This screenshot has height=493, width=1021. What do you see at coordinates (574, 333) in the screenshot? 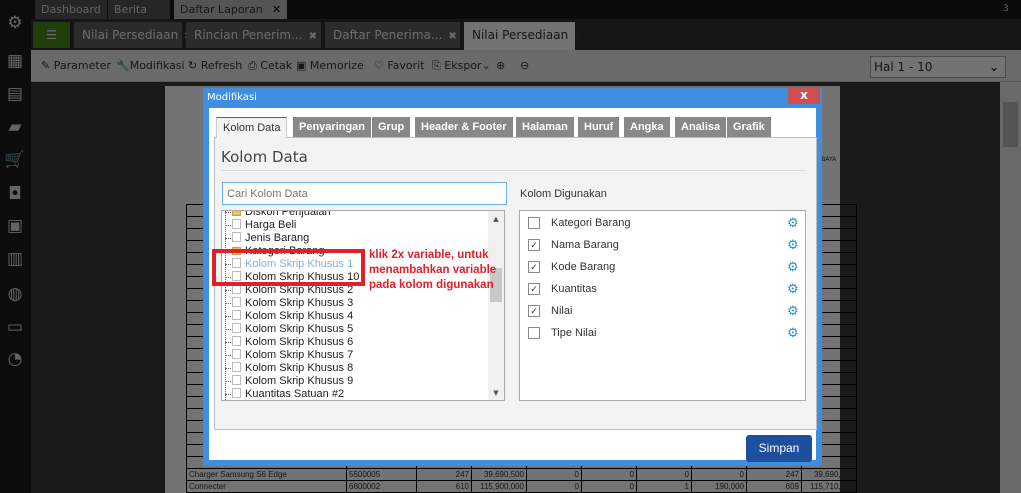
I see `column-label: Tipe Nilai` at bounding box center [574, 333].